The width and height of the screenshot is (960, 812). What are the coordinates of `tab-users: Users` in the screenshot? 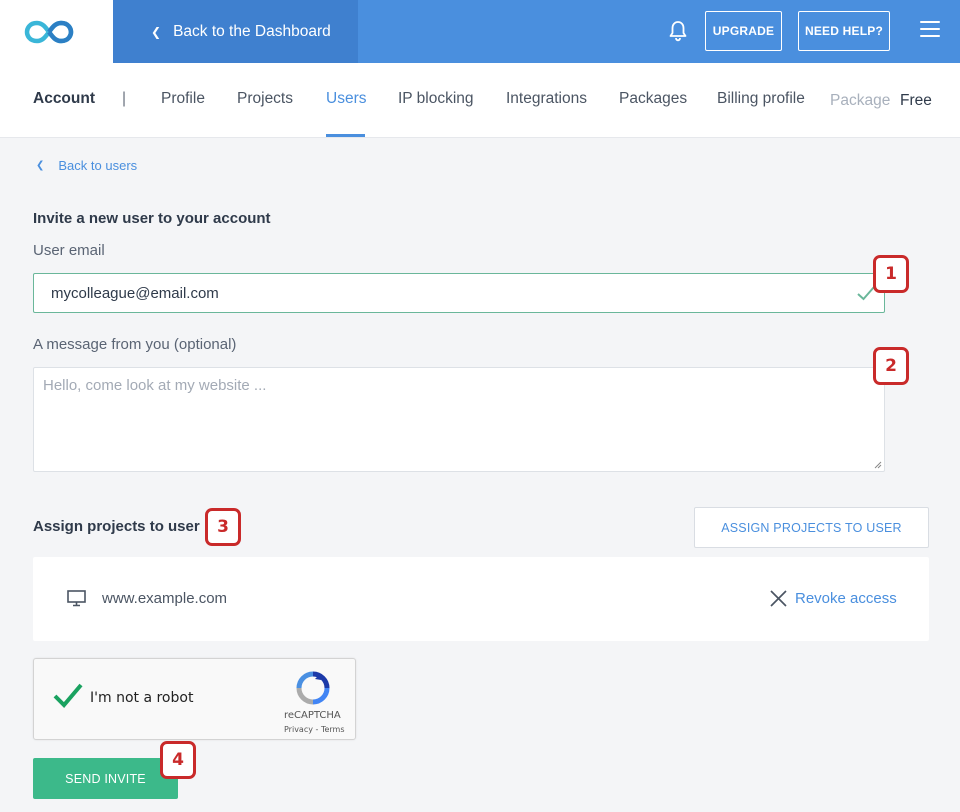 It's located at (346, 99).